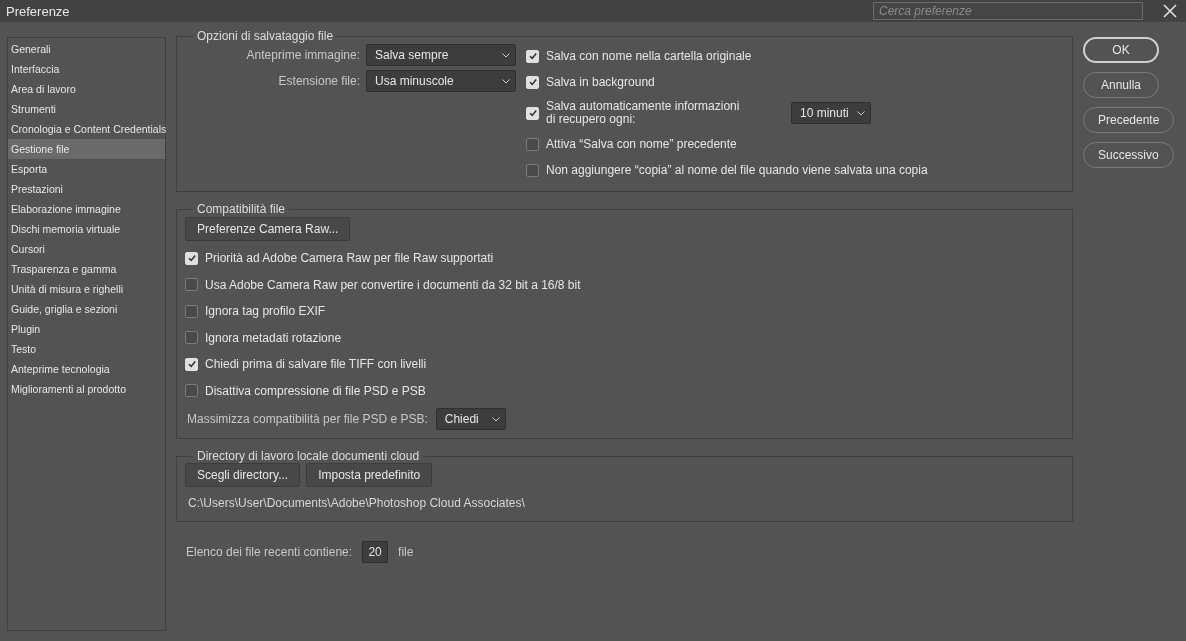  Describe the element at coordinates (1129, 120) in the screenshot. I see `dialog-button: Precedente` at that location.